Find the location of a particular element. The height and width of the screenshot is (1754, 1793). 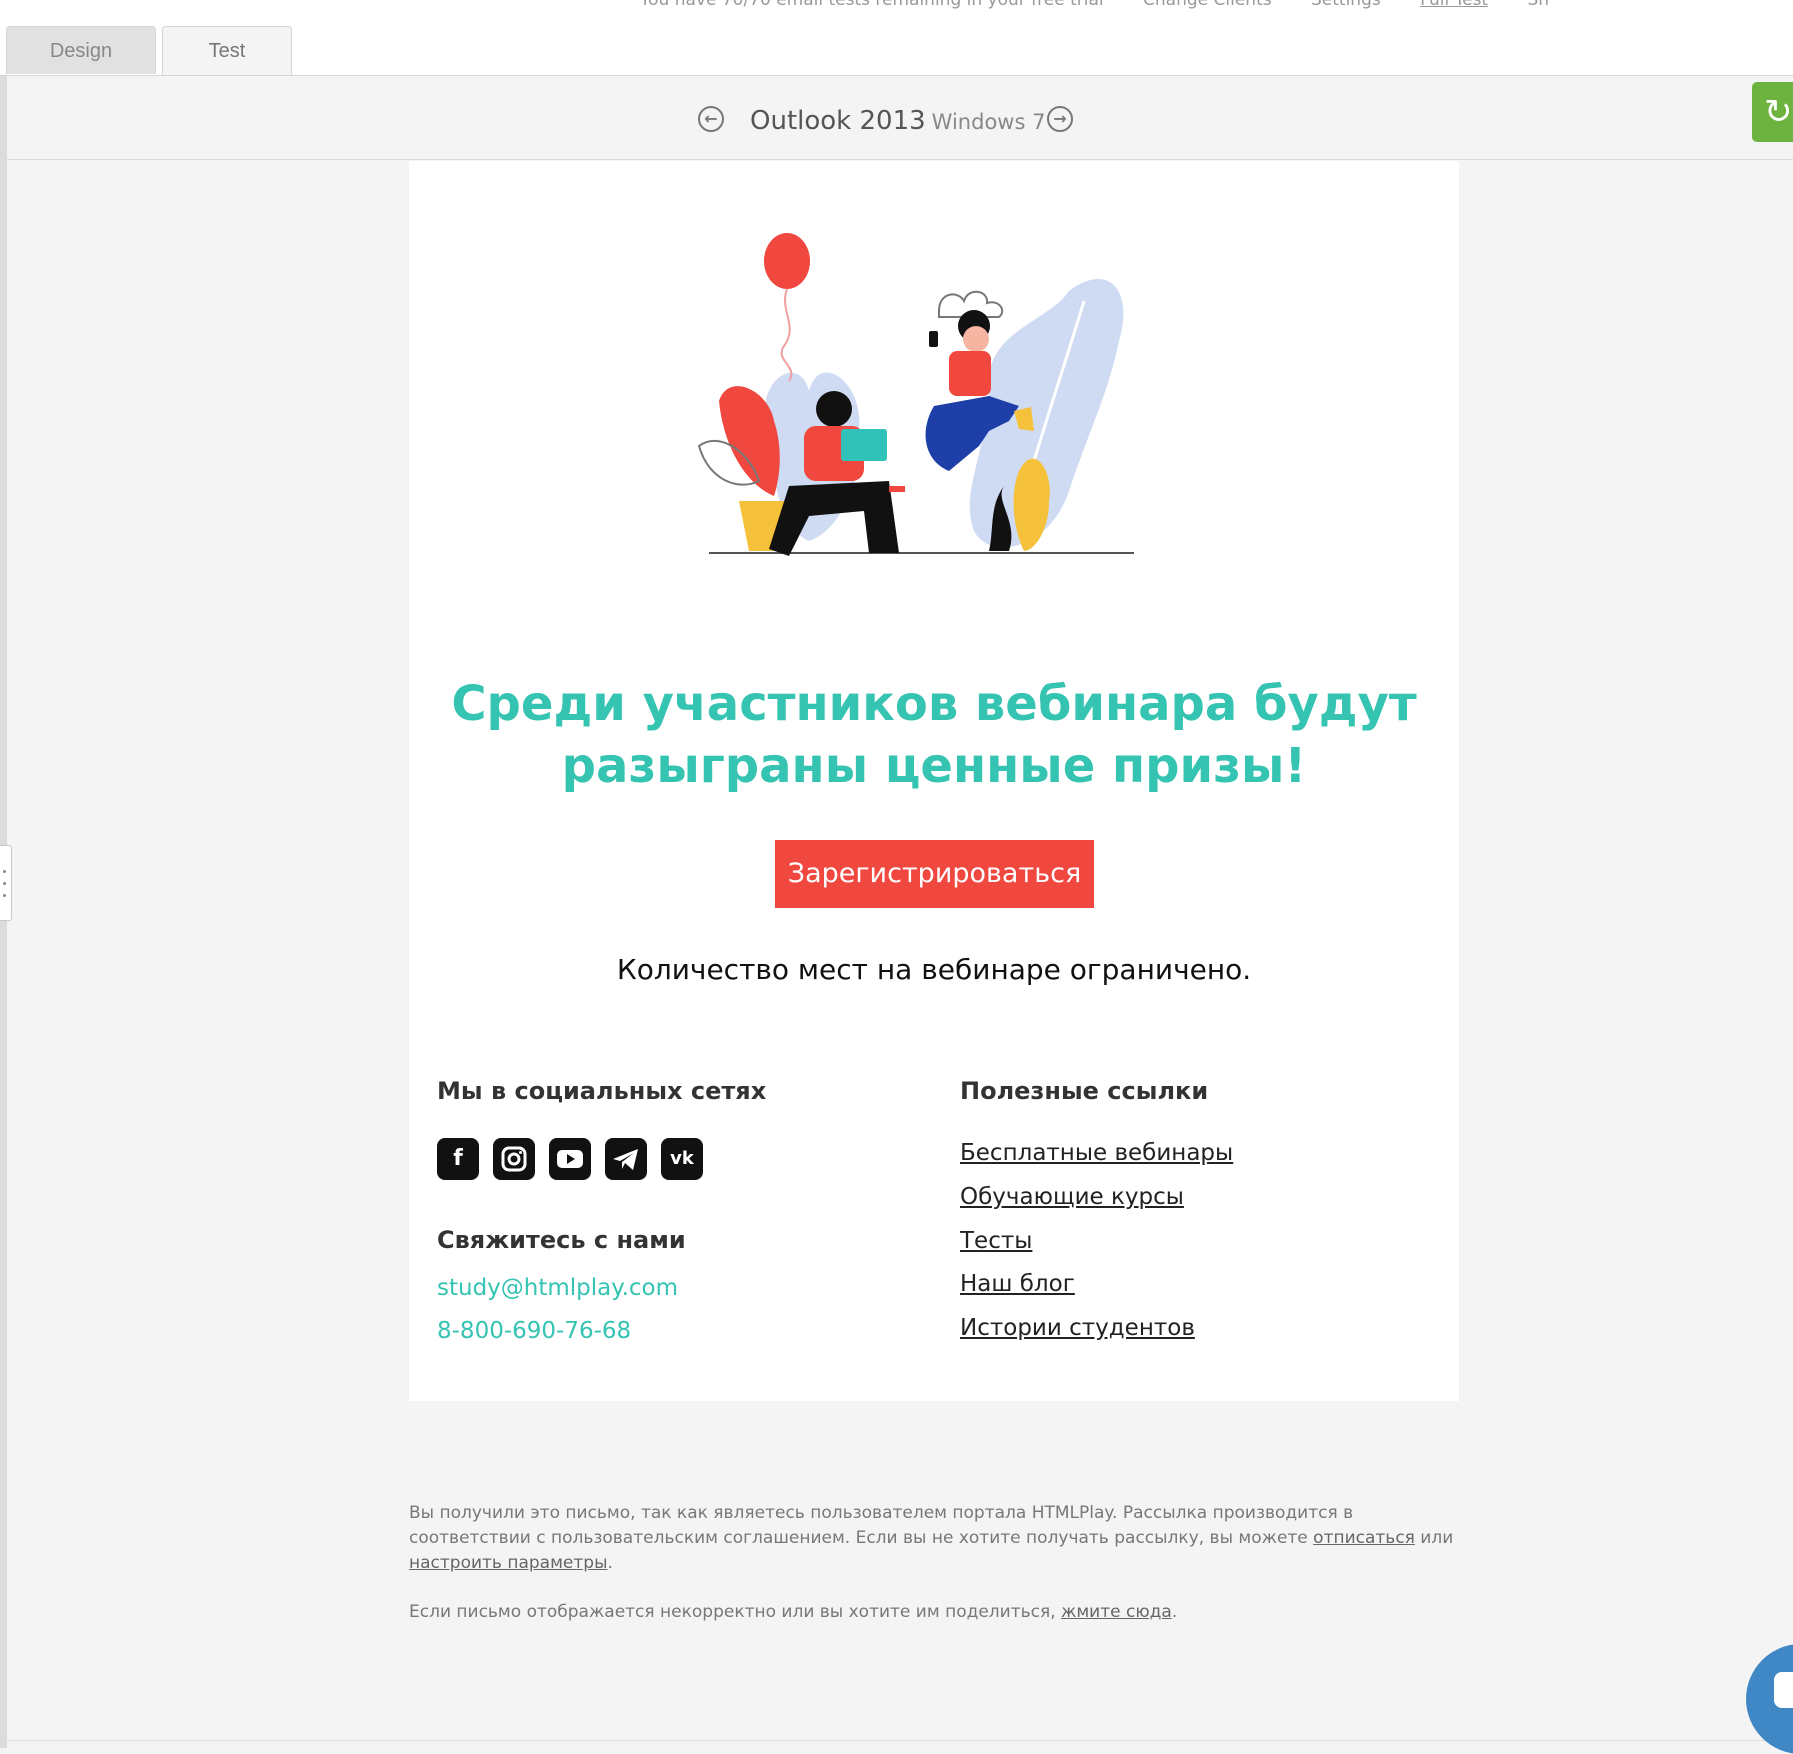

settings-link: Settings is located at coordinates (1346, 5).